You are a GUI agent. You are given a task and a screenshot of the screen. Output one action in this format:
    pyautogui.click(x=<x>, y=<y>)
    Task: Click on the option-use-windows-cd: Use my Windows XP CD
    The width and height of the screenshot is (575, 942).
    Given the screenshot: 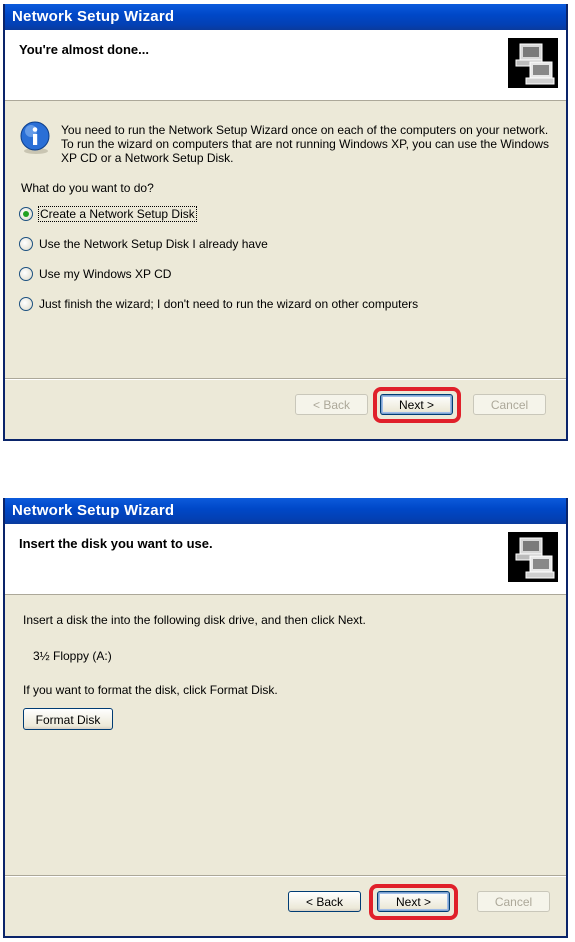 What is the action you would take?
    pyautogui.click(x=95, y=274)
    